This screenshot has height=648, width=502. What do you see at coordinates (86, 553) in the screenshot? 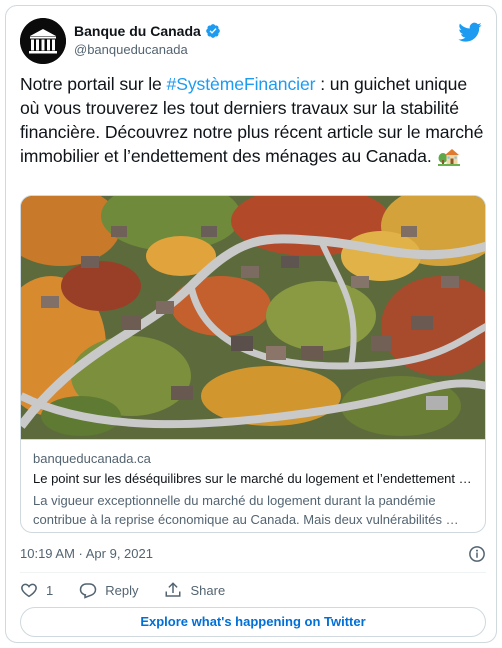
I see `tweet-timestamp: 10:19 AM · Apr 9, 2021` at bounding box center [86, 553].